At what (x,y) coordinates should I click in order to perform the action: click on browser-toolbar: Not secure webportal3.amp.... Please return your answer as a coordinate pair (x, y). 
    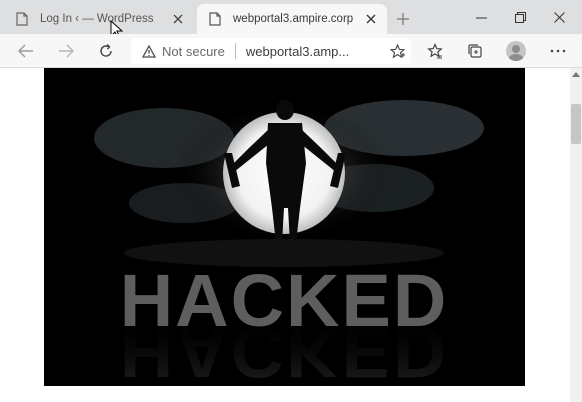
    Looking at the image, I should click on (291, 51).